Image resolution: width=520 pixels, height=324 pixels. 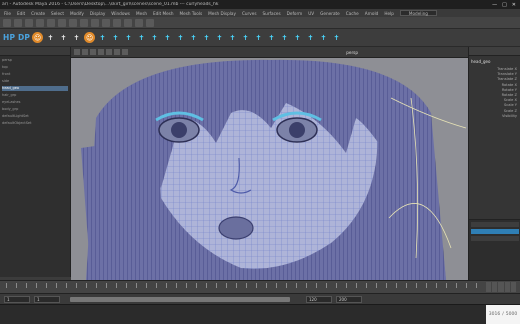 What do you see at coordinates (120, 13) in the screenshot?
I see `menu-item: Windows` at bounding box center [120, 13].